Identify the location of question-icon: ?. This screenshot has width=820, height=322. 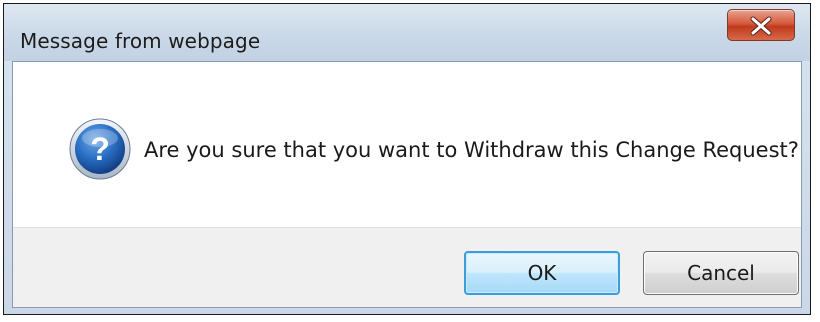
(100, 149).